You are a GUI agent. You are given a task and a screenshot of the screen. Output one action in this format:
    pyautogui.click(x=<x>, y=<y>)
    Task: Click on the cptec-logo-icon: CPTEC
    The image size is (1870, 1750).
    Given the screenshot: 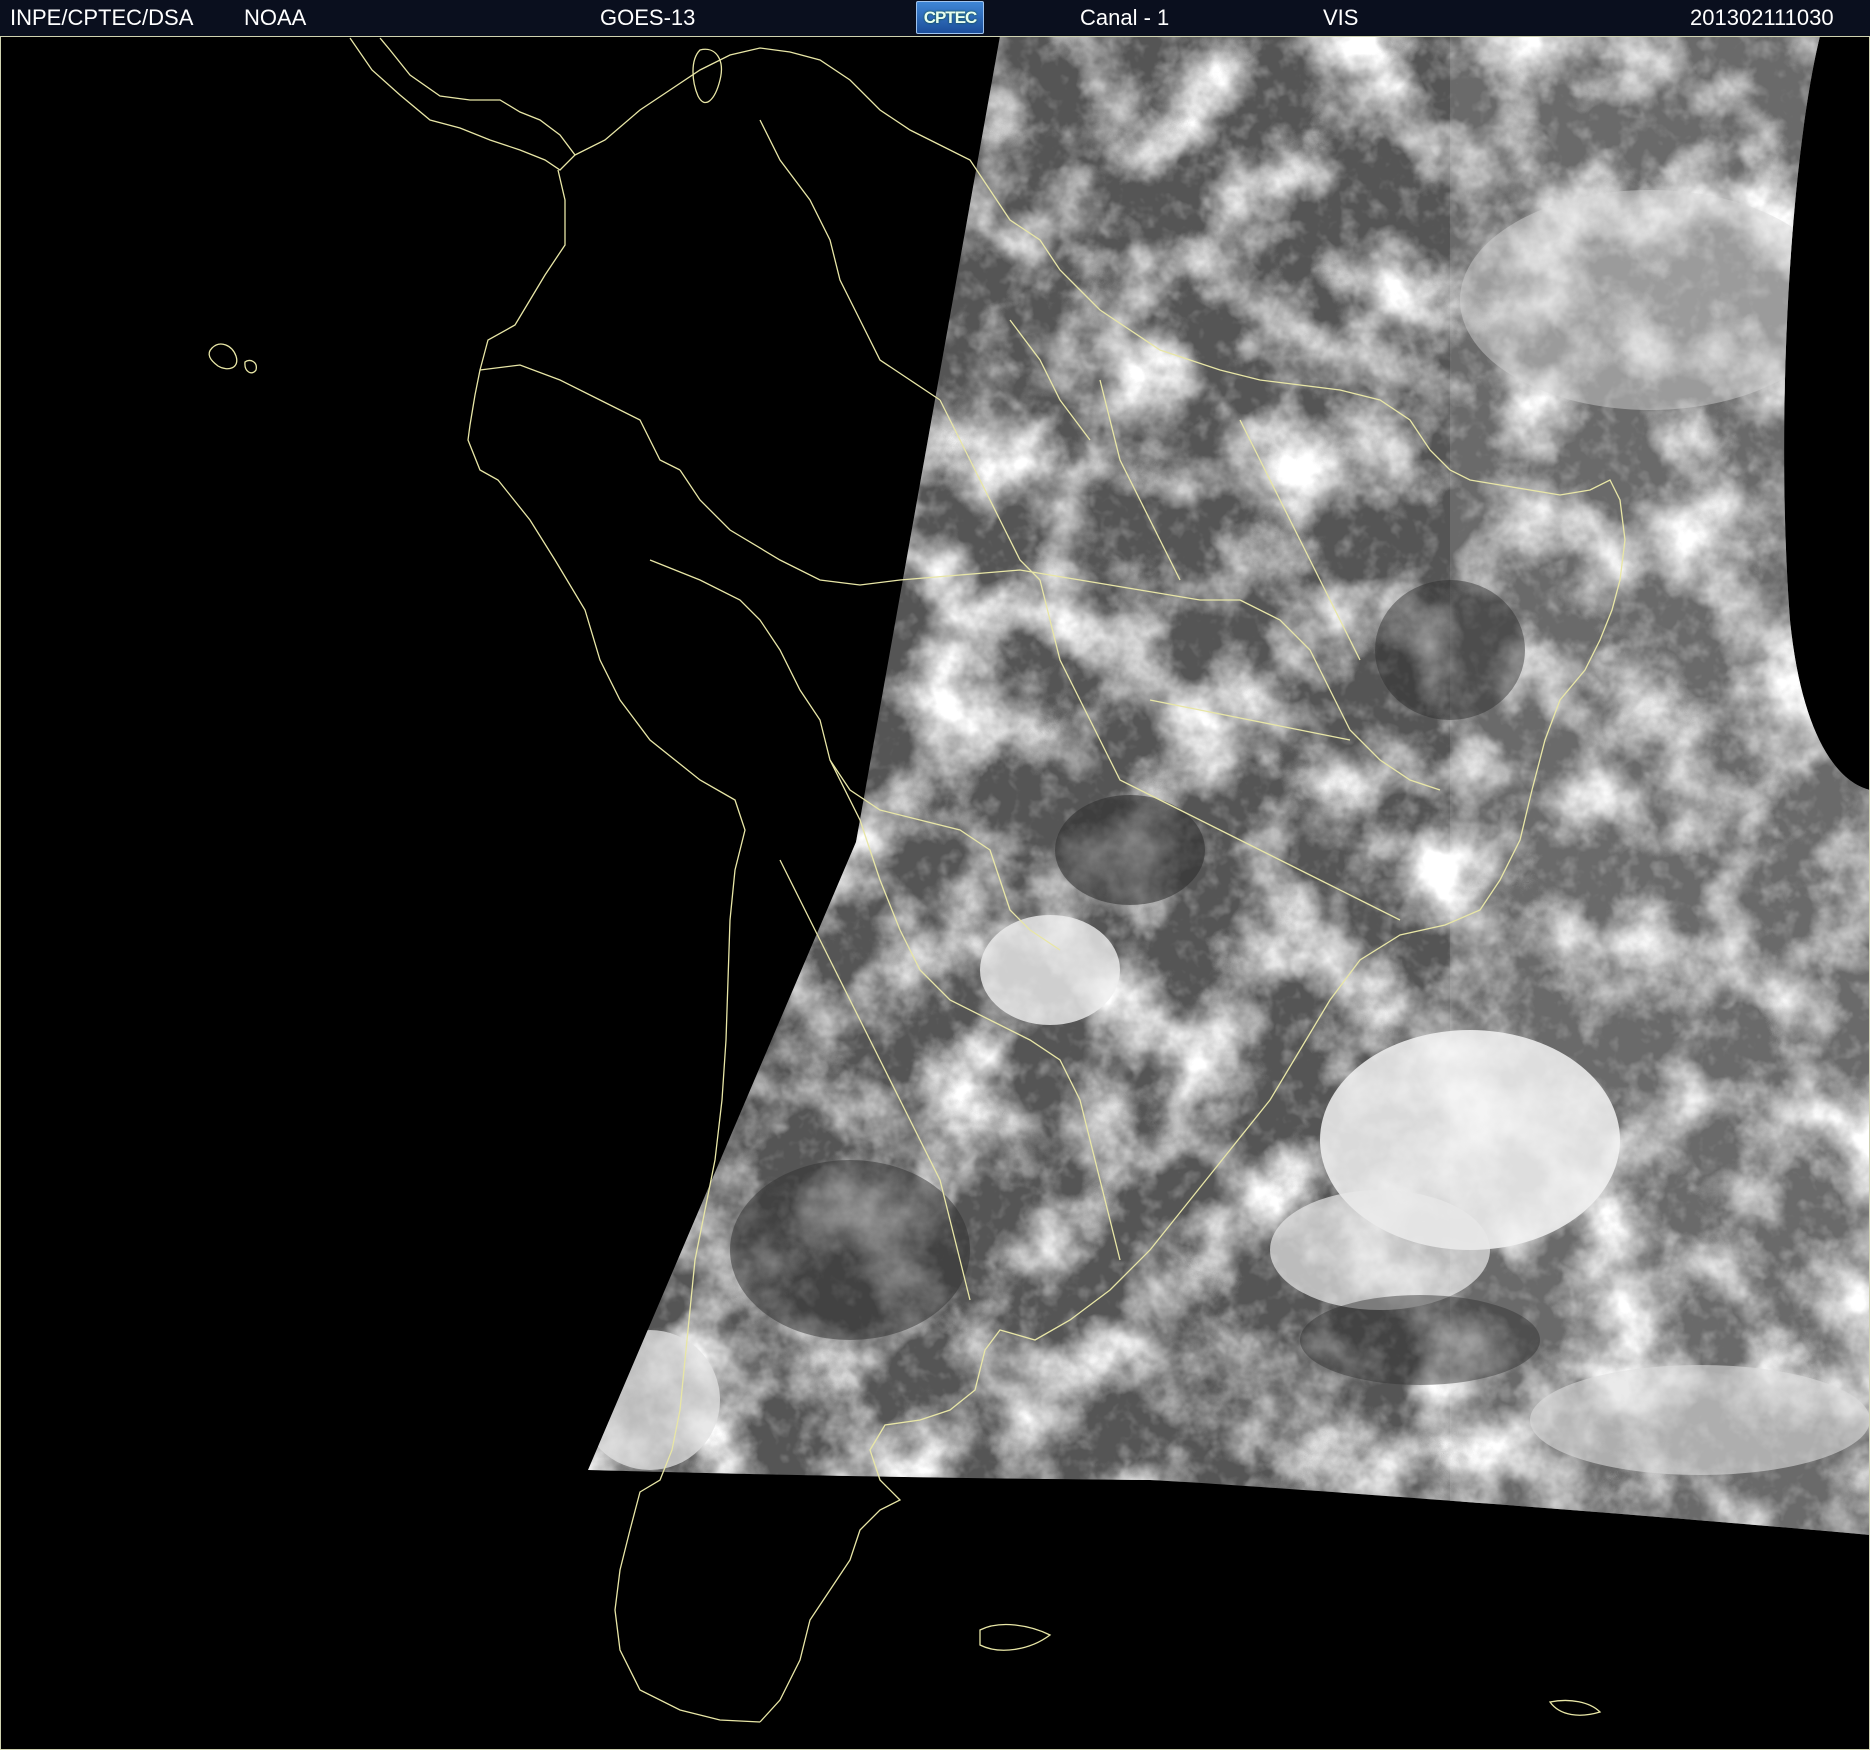 What is the action you would take?
    pyautogui.click(x=950, y=17)
    